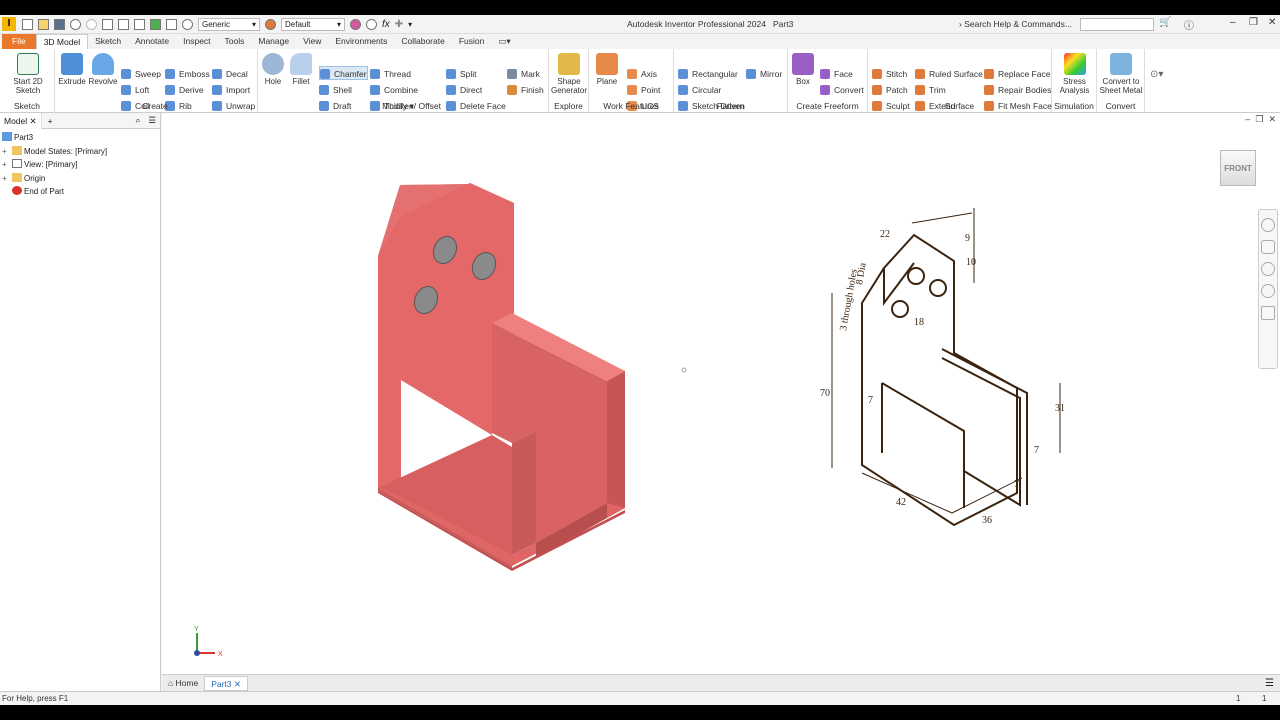 This screenshot has height=720, width=1280. What do you see at coordinates (1117, 24) in the screenshot?
I see `sign-in-box` at bounding box center [1117, 24].